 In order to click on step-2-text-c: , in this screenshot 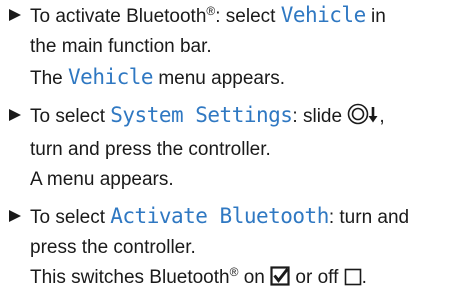, I will do `click(382, 116)`.